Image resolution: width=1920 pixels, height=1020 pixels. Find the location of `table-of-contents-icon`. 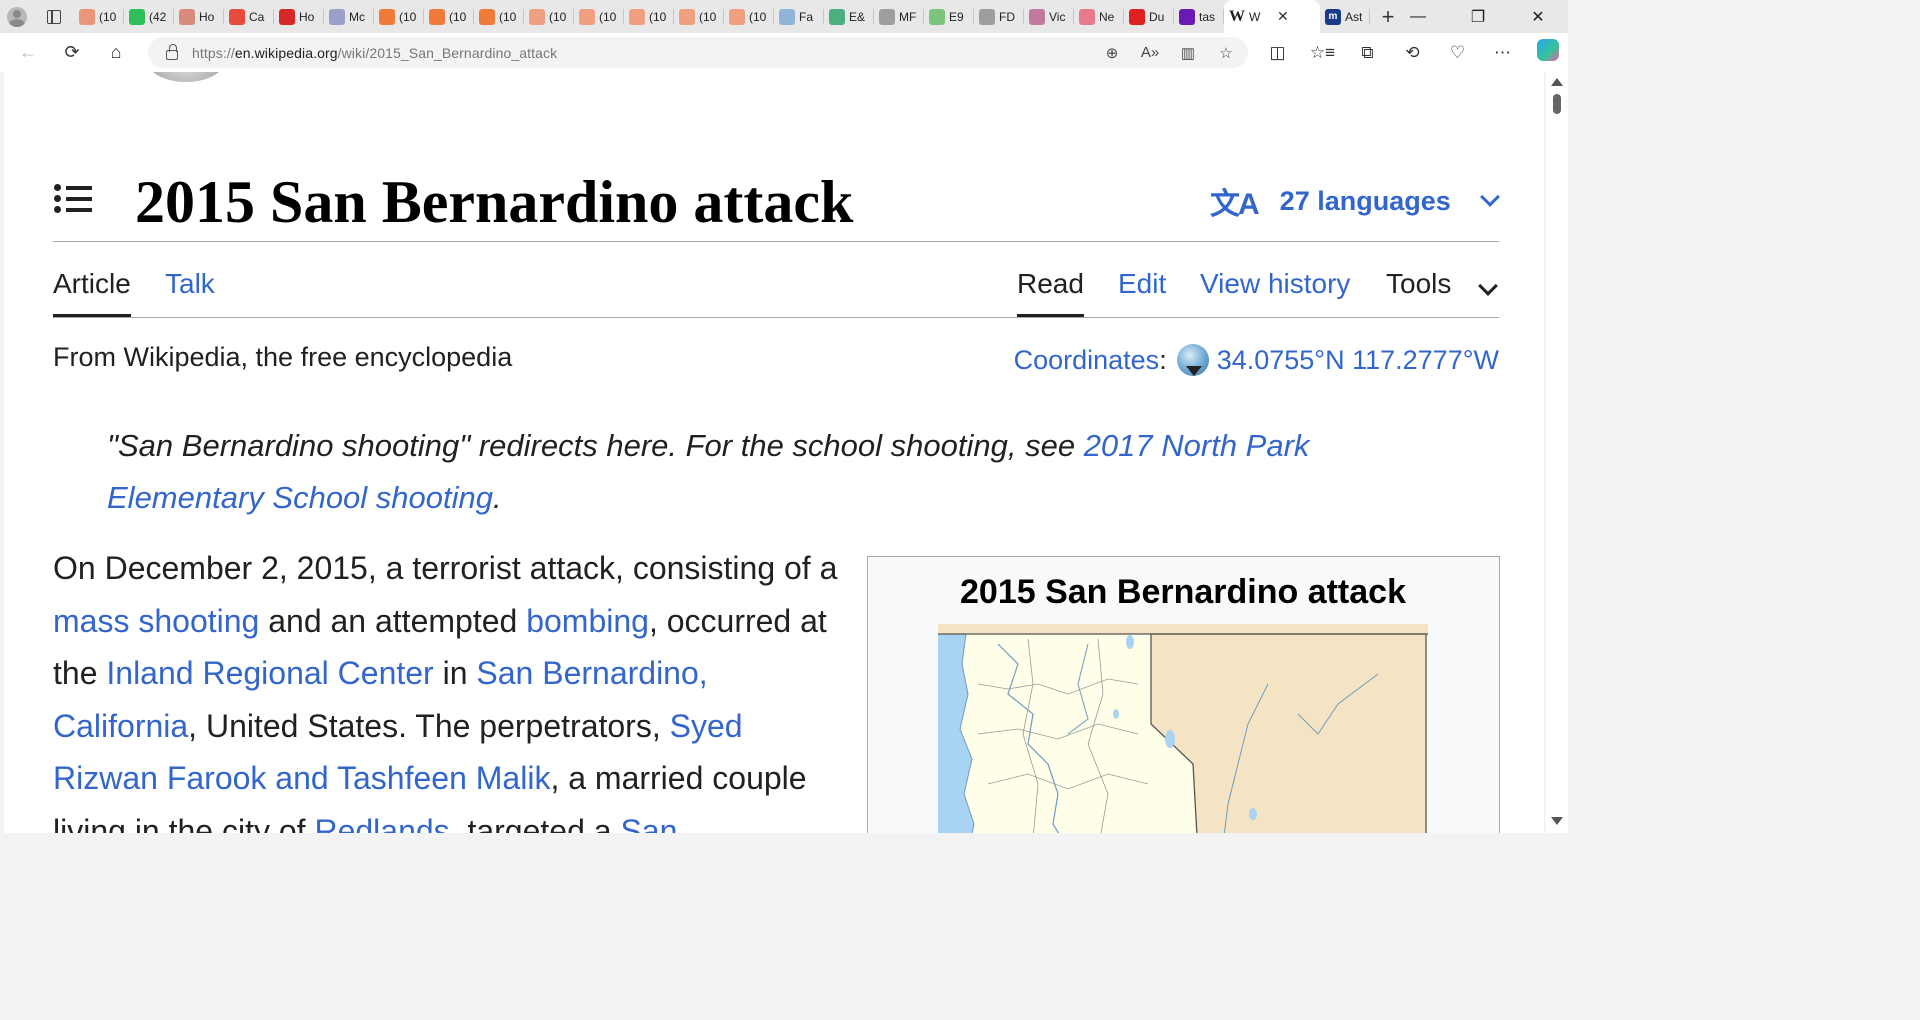

table-of-contents-icon is located at coordinates (74, 199).